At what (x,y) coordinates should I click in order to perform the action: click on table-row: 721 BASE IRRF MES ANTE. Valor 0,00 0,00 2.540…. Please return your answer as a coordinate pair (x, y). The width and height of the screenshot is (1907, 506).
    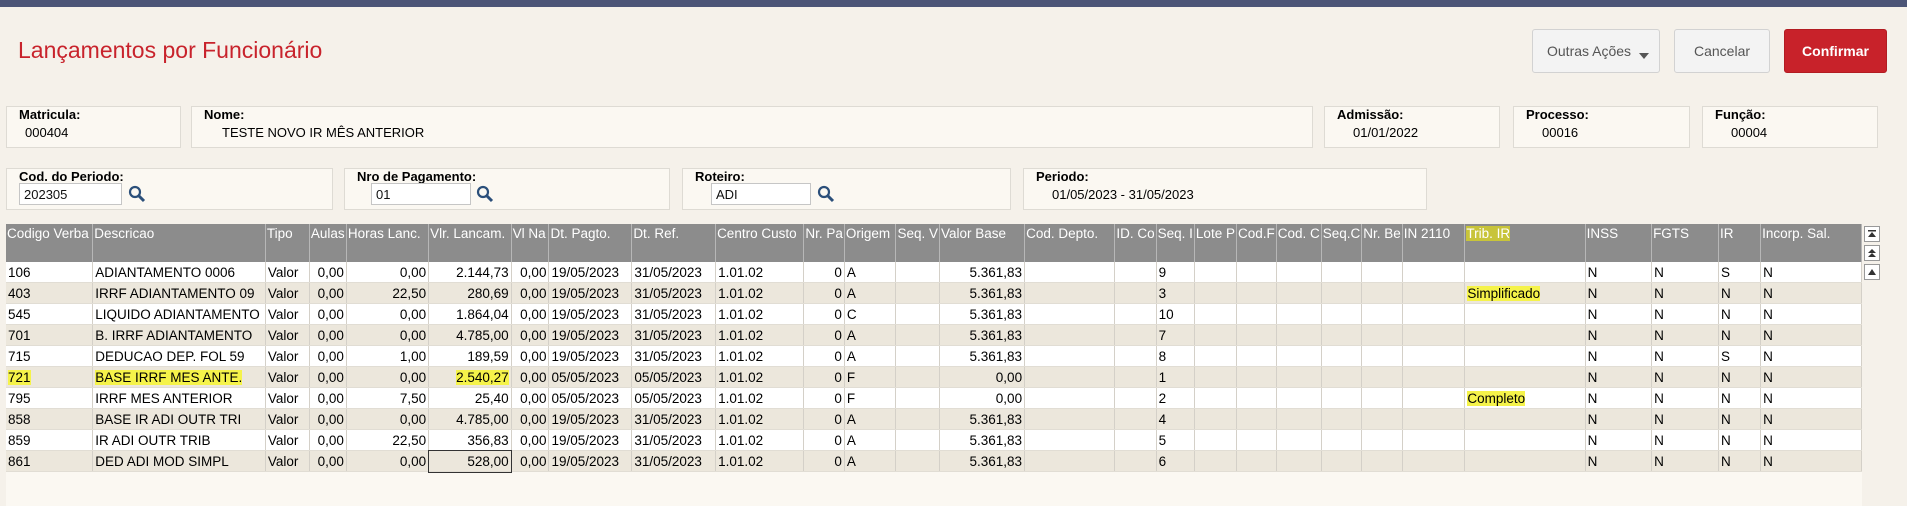
    Looking at the image, I should click on (934, 377).